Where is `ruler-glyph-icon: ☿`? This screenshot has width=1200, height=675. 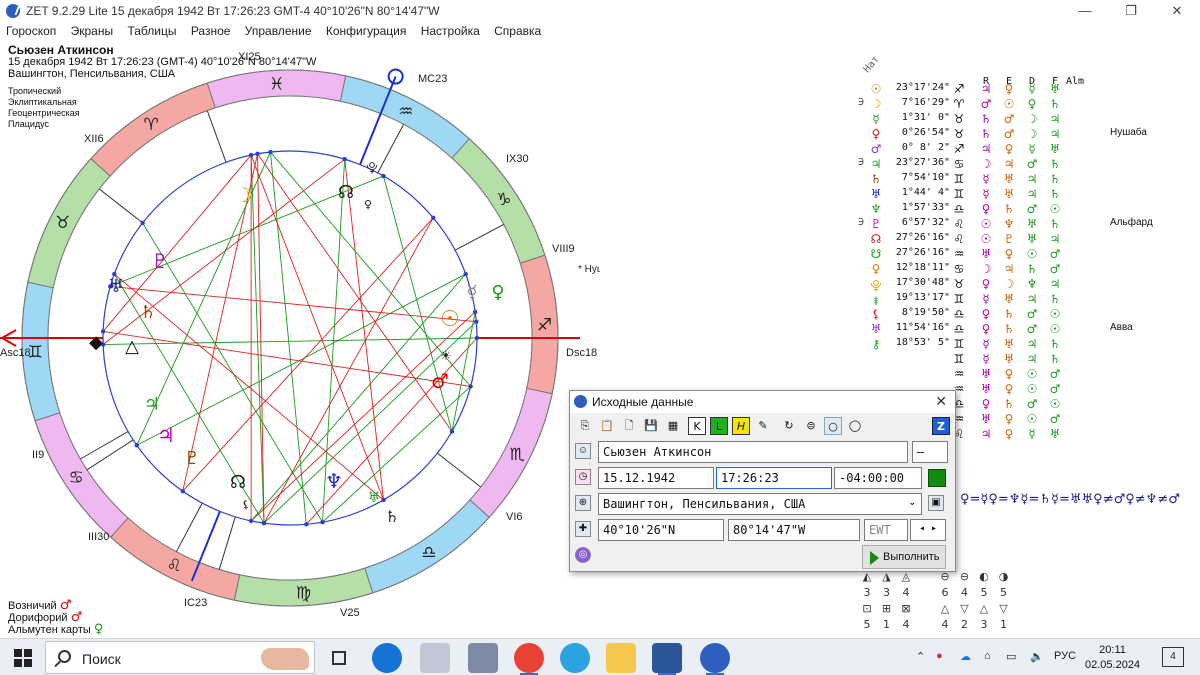
ruler-glyph-icon: ☿ is located at coordinates (986, 194).